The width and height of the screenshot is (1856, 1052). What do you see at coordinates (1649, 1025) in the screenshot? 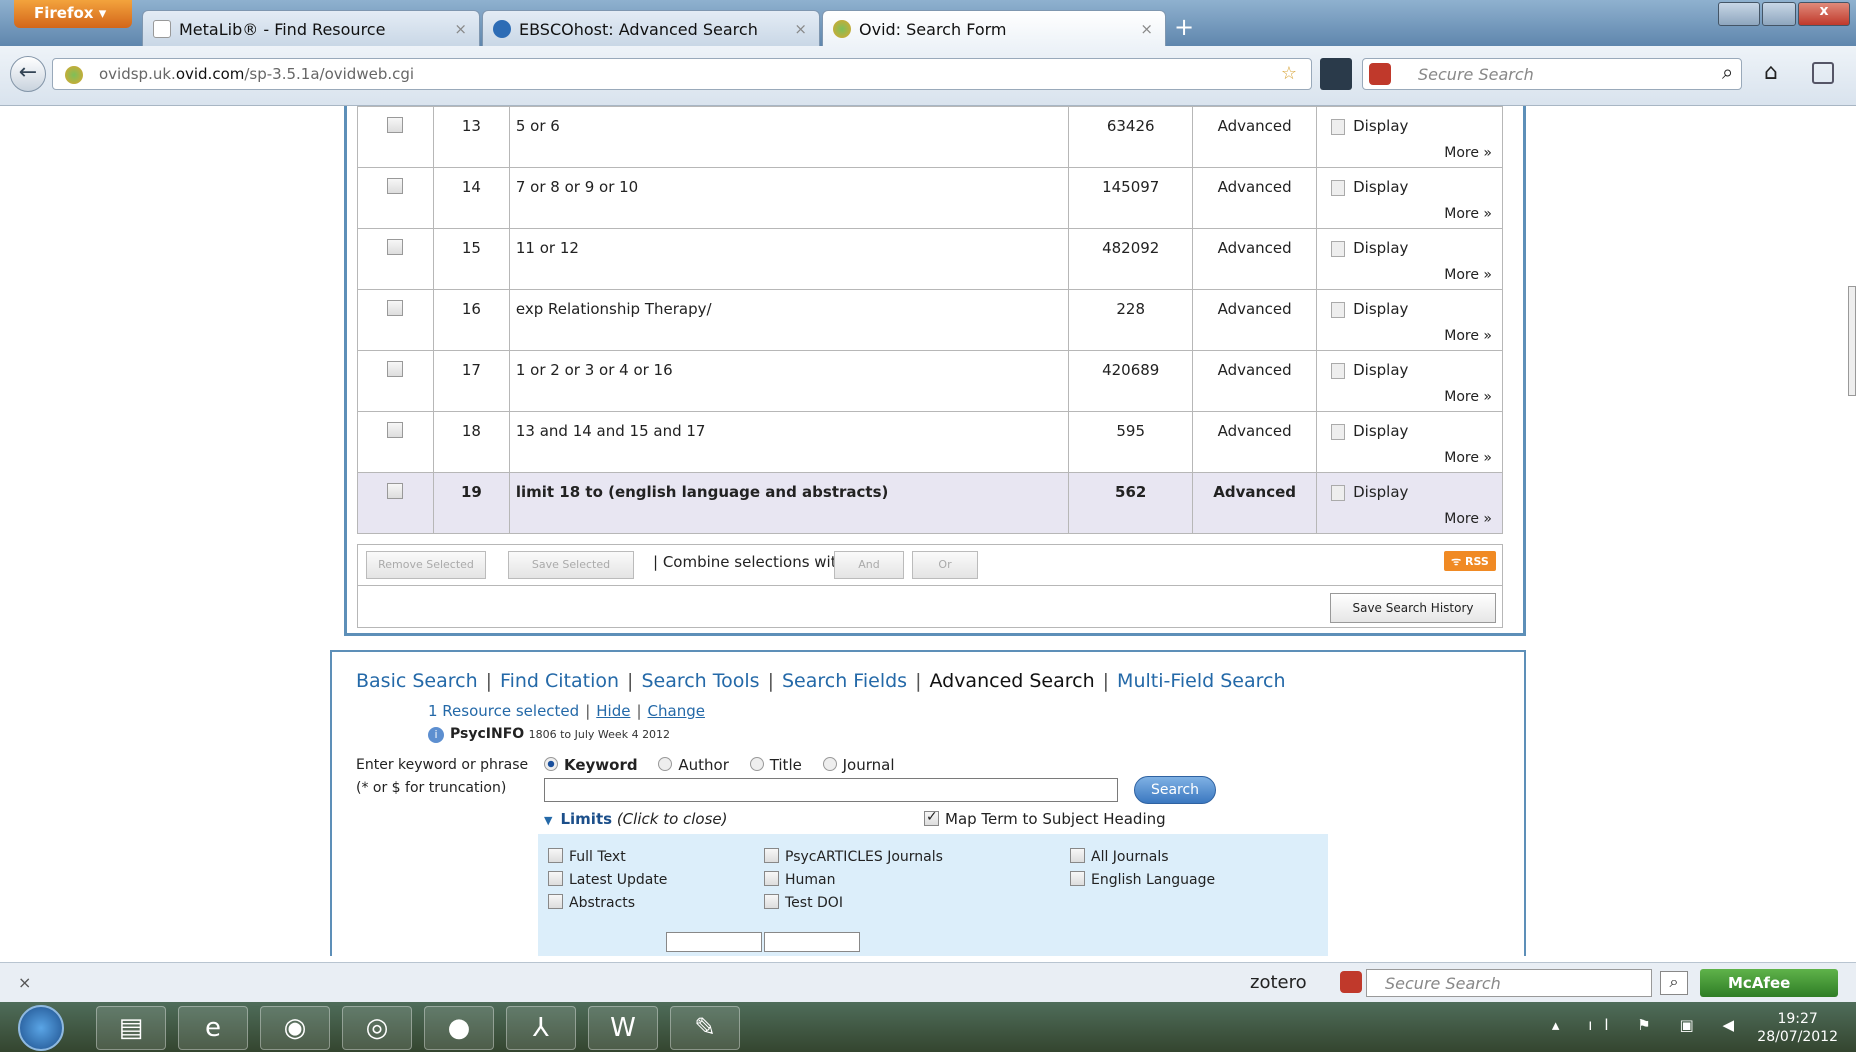
I see `system-tray-icons: ▴ ıl ⚑ ▣ ◀` at bounding box center [1649, 1025].